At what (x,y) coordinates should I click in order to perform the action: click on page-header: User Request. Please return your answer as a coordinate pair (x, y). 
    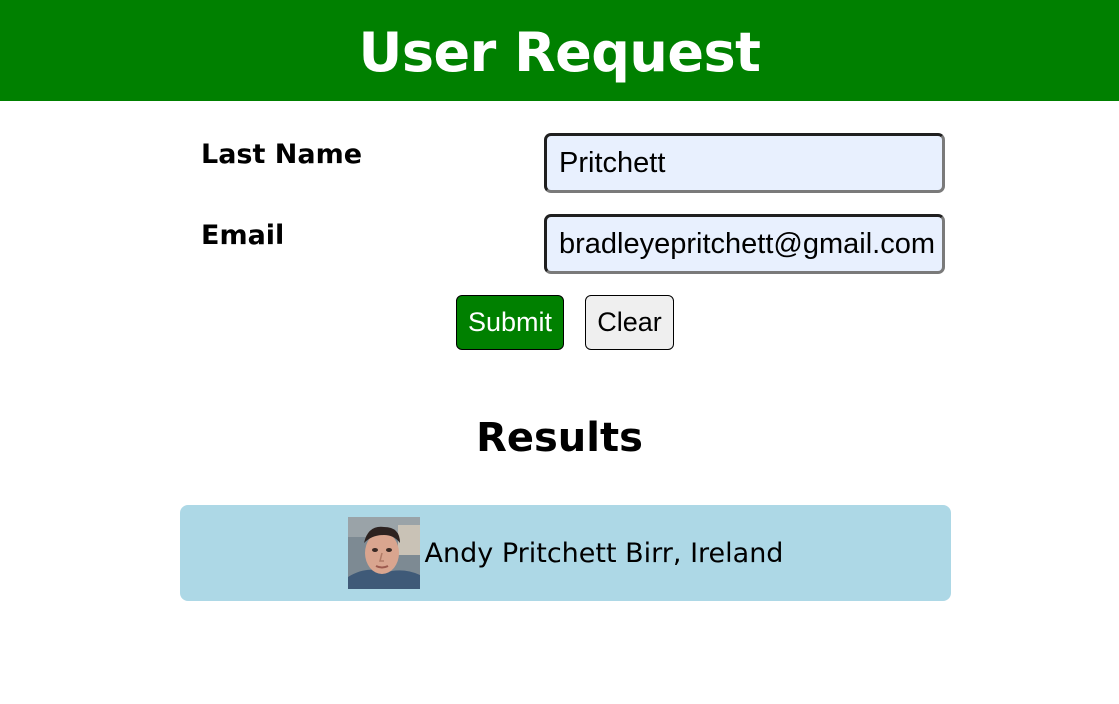
    Looking at the image, I should click on (559, 50).